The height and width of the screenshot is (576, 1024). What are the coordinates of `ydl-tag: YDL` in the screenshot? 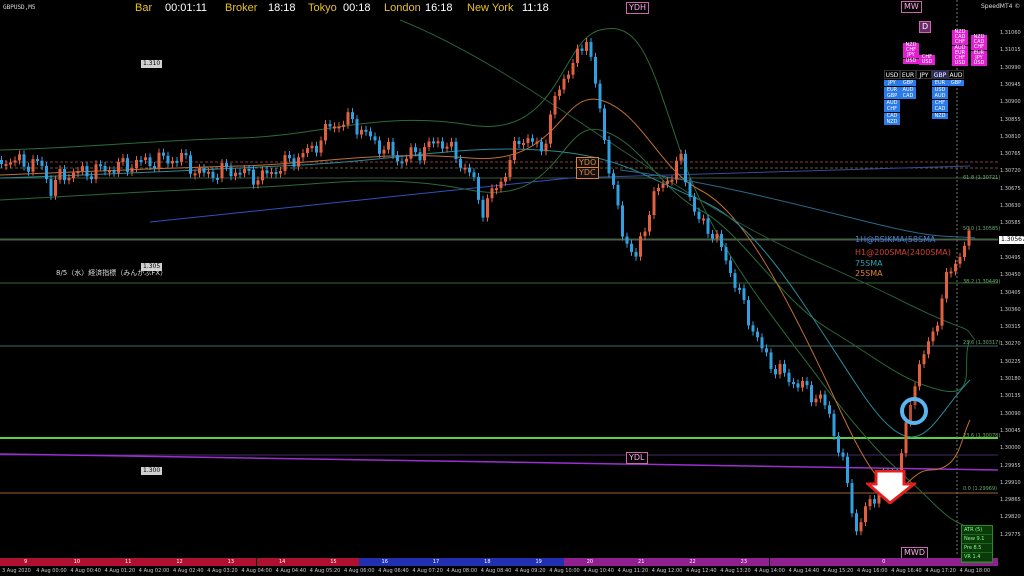 It's located at (637, 458).